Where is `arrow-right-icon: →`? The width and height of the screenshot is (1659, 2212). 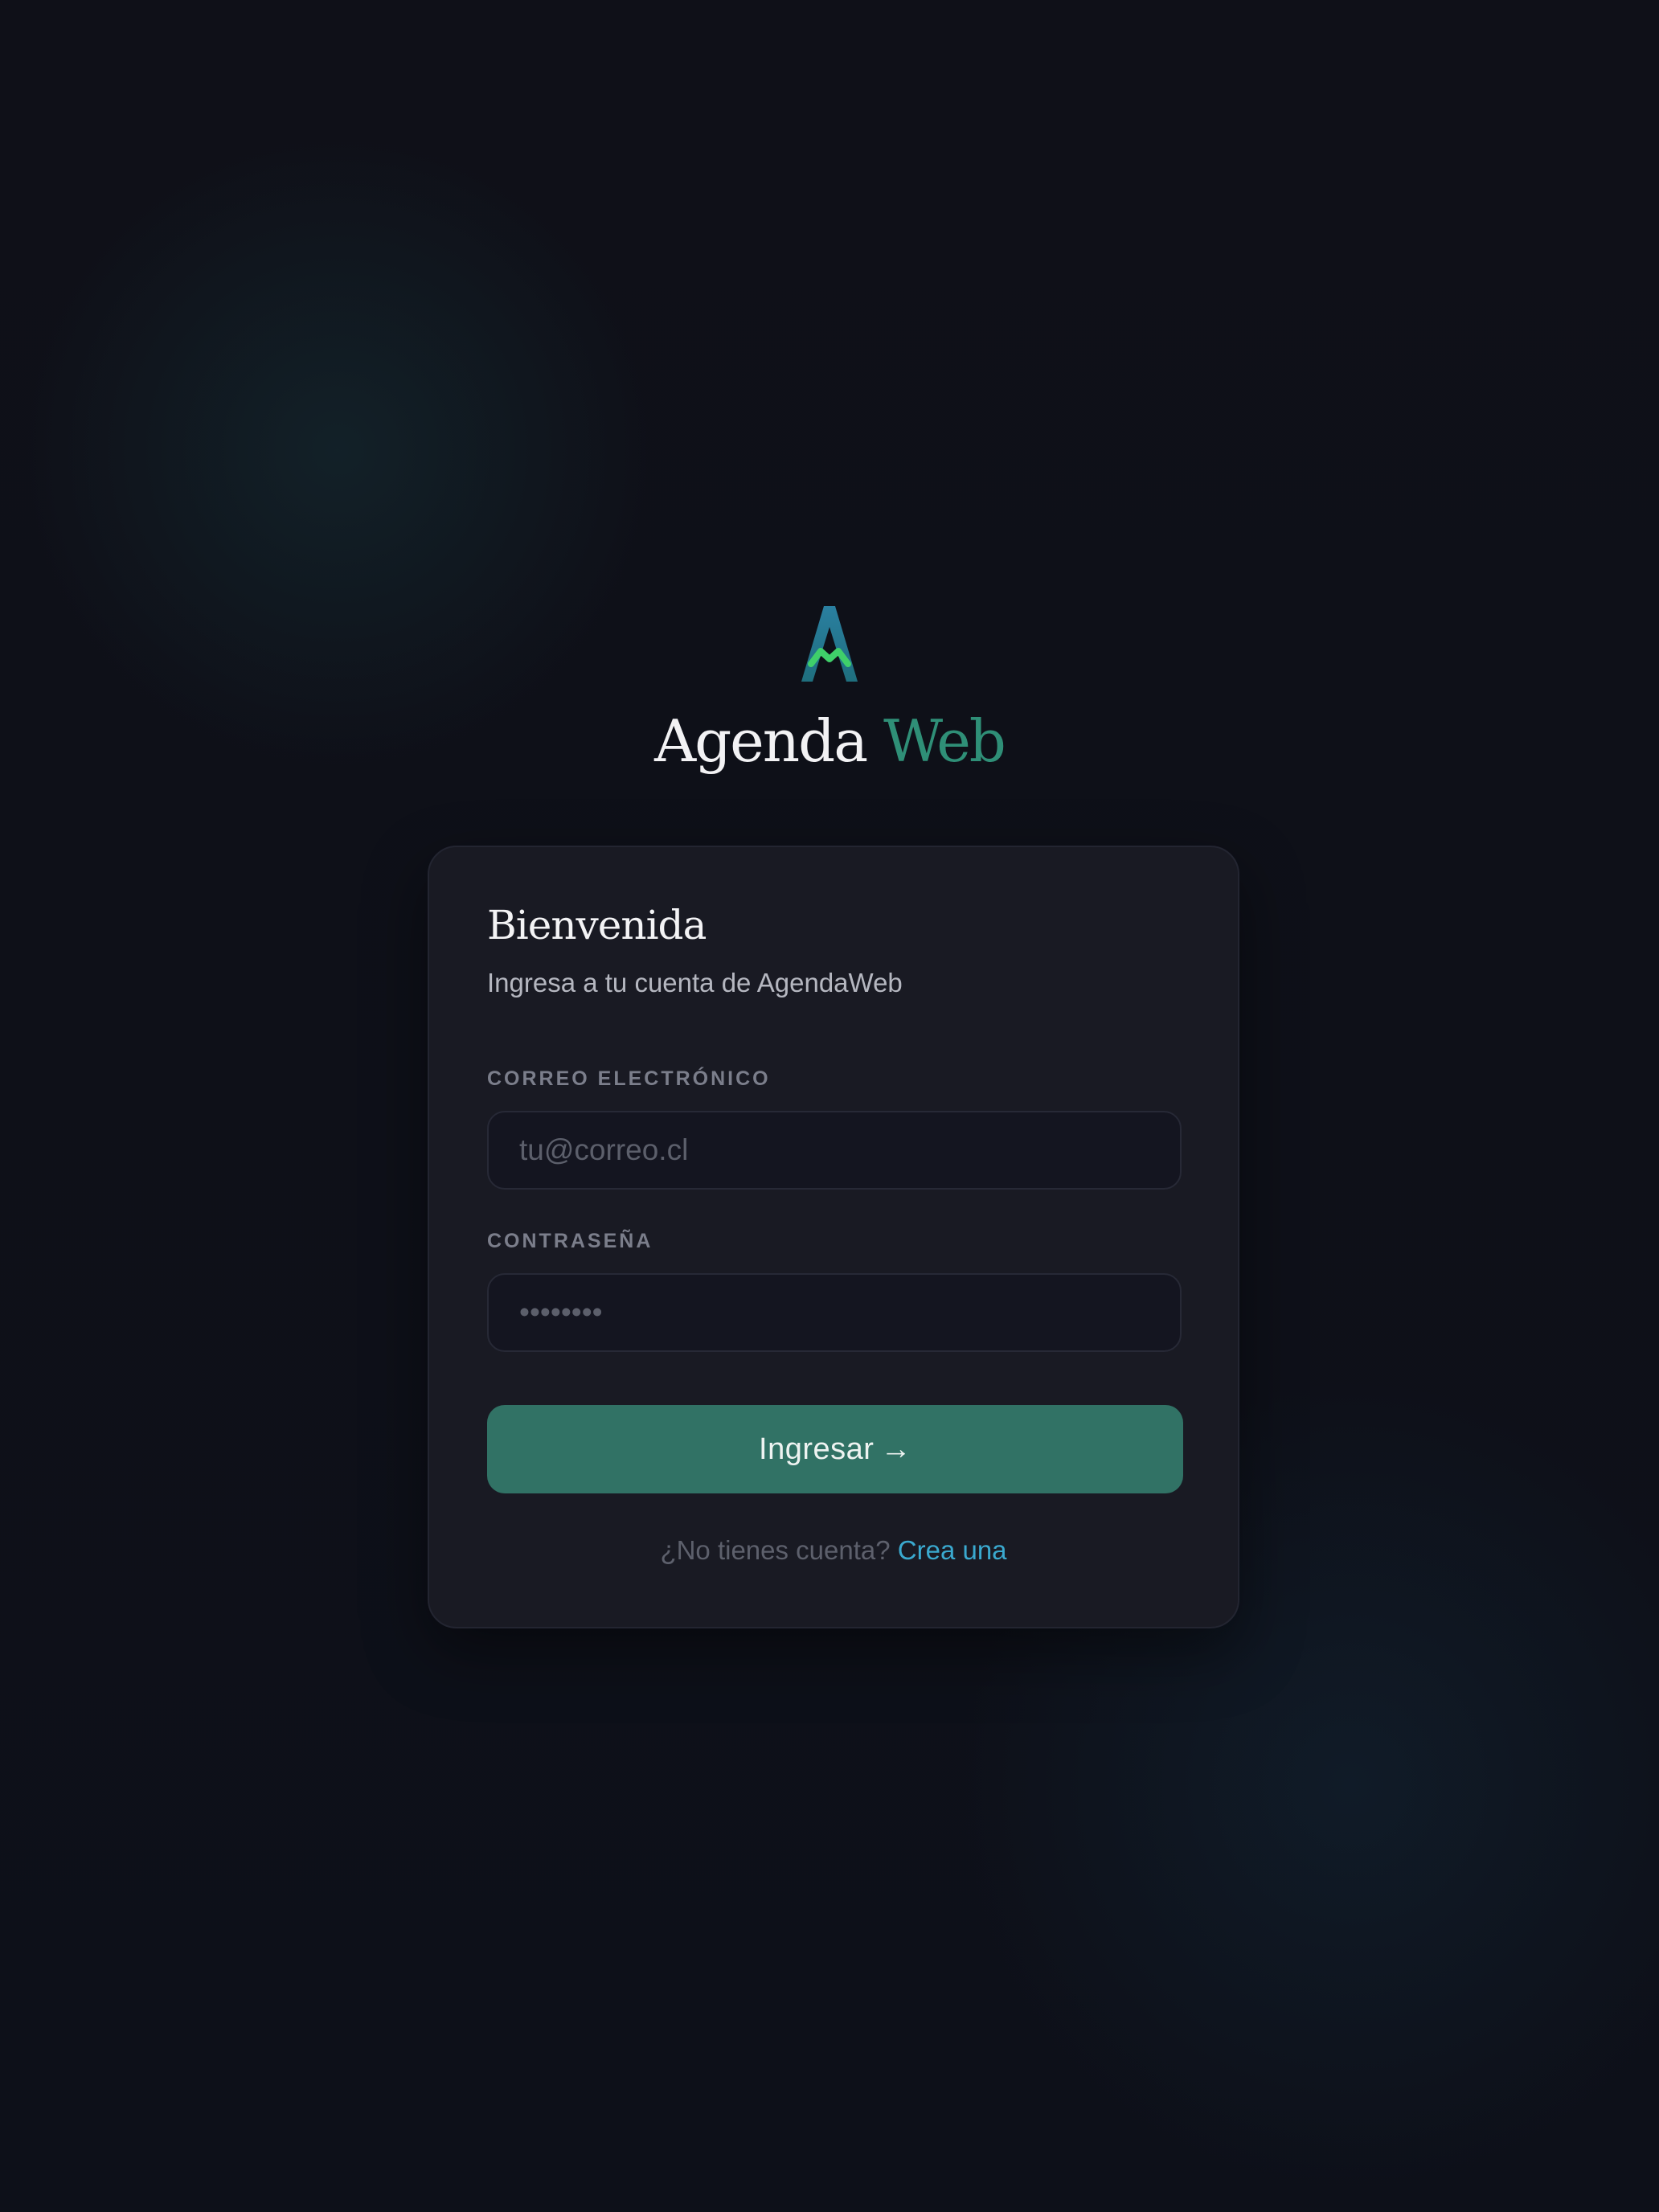
arrow-right-icon: → is located at coordinates (895, 1449).